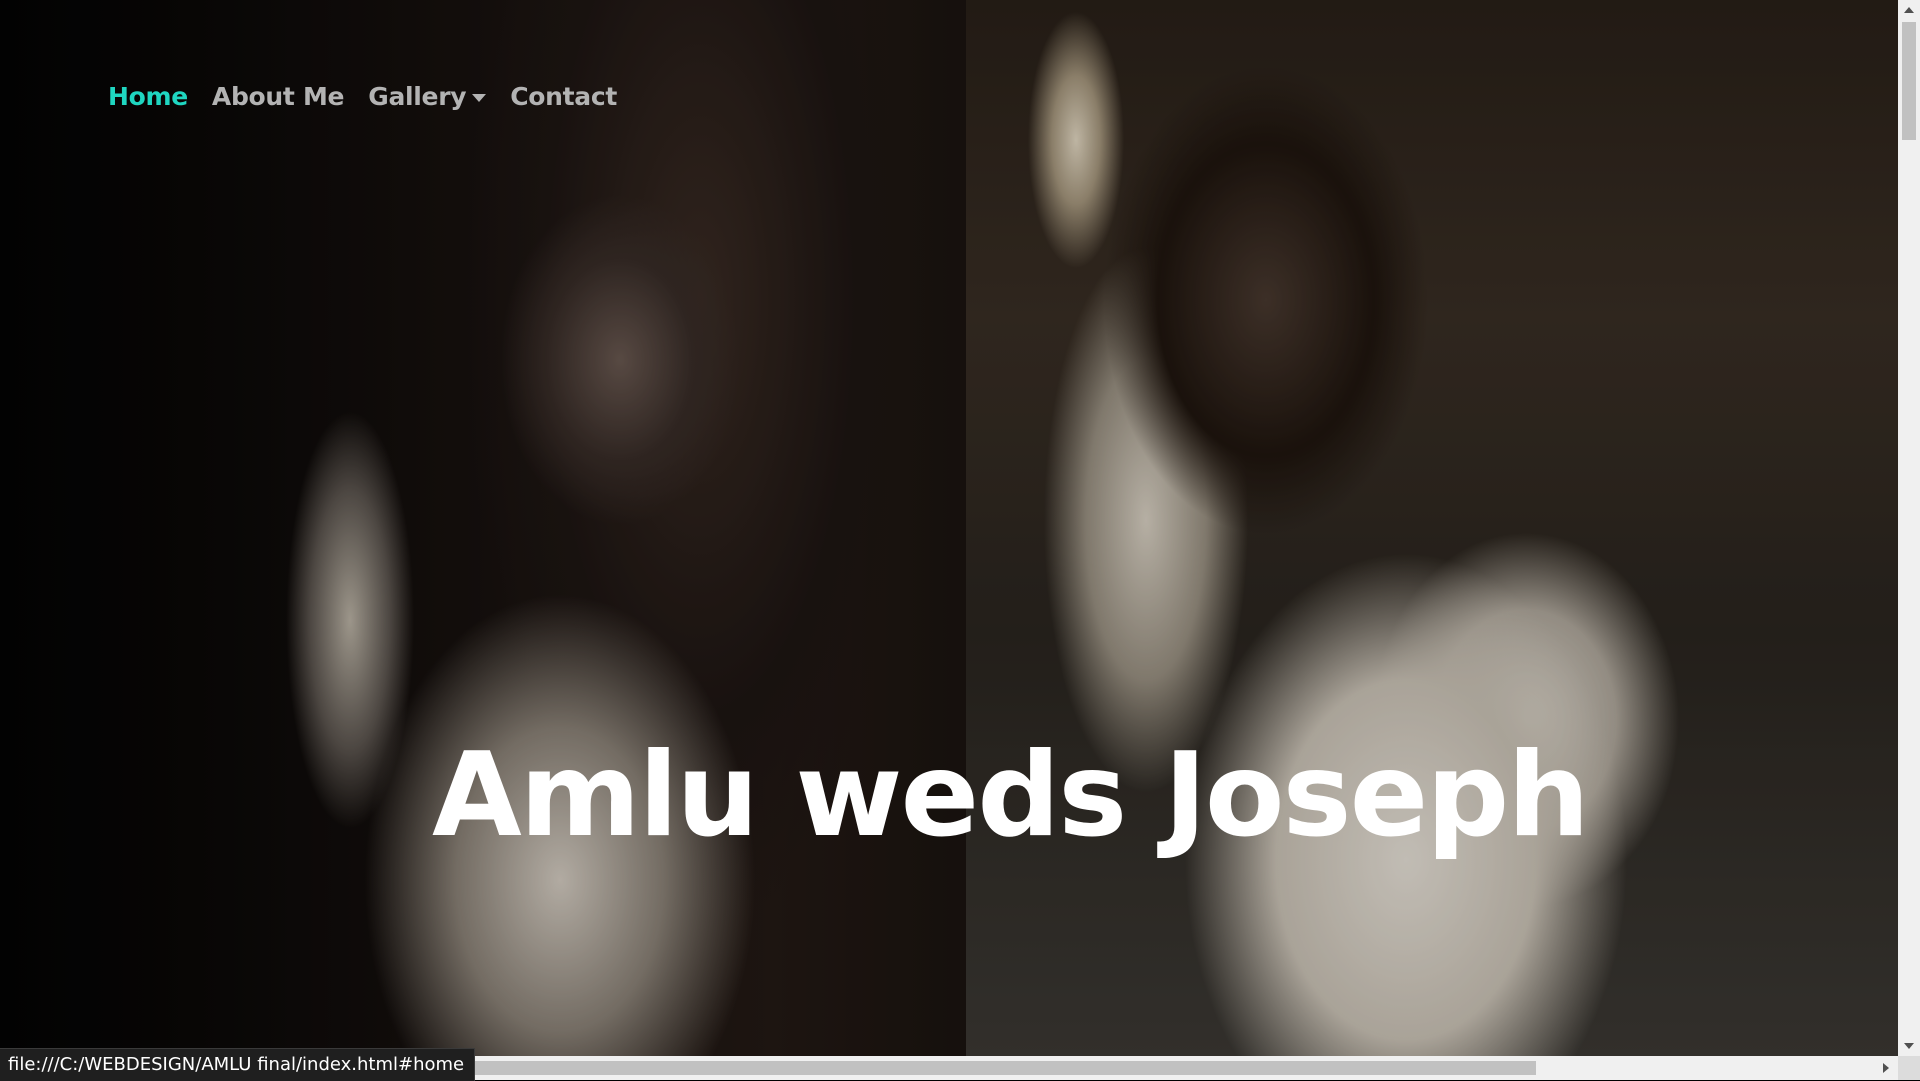  I want to click on main-navigation: Home About Me Gallery Contact, so click(374, 96).